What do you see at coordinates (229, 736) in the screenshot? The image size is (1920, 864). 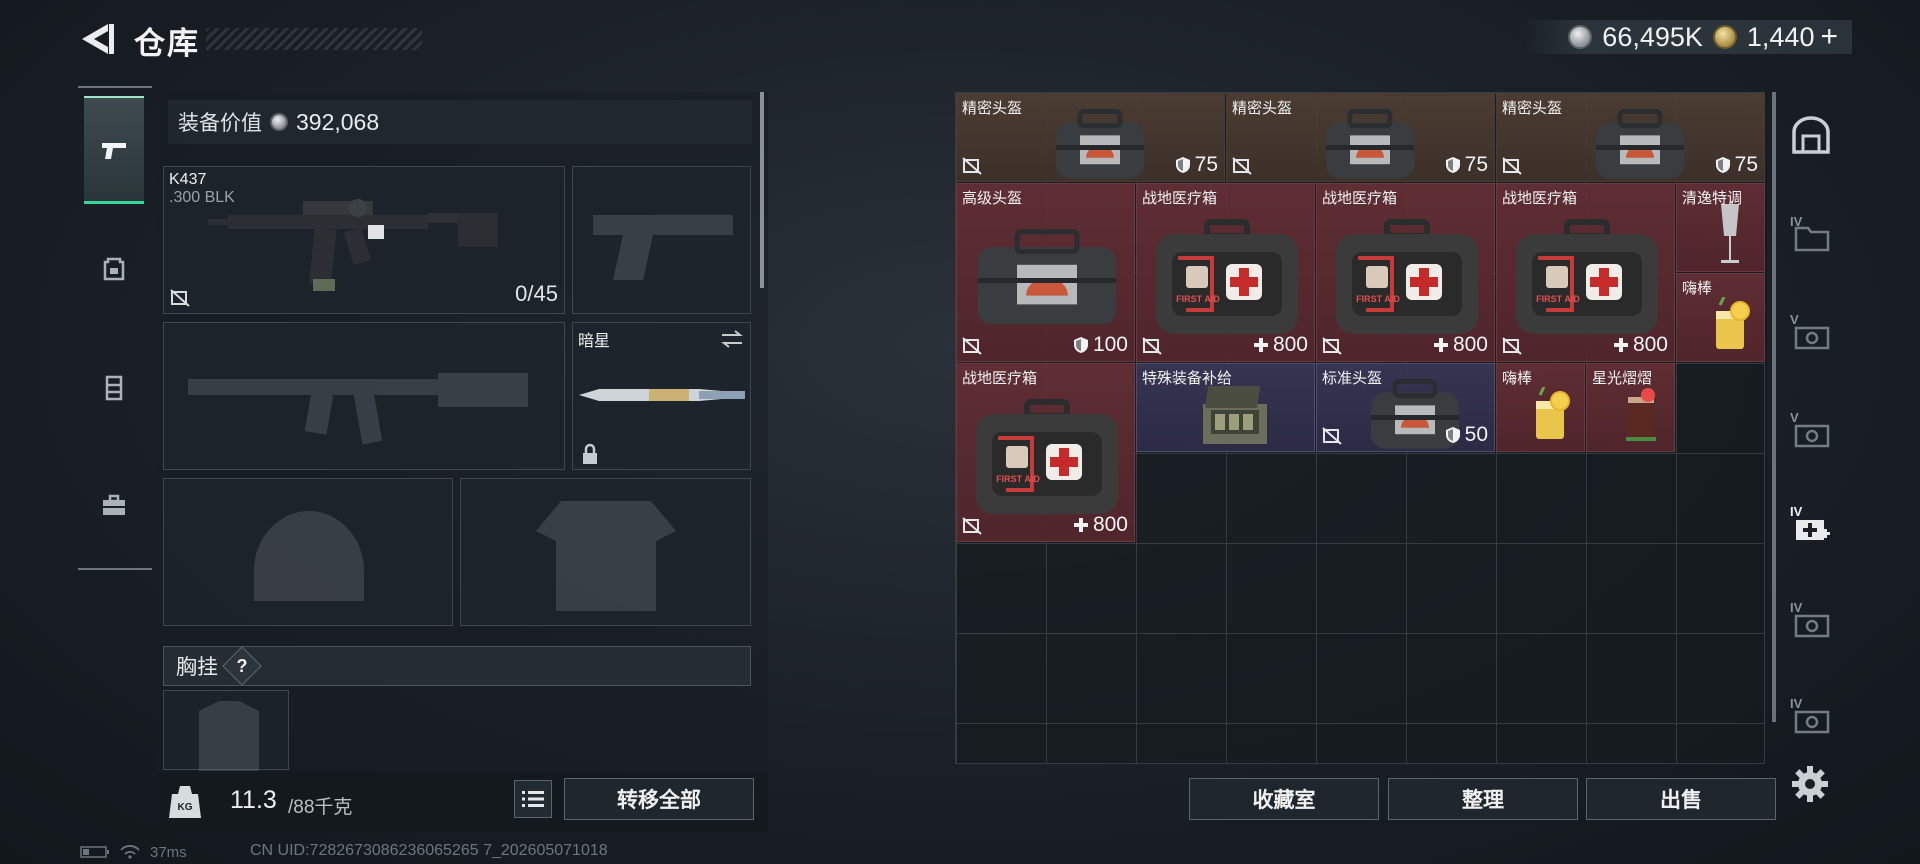 I see `chest-rig-silhouette-icon` at bounding box center [229, 736].